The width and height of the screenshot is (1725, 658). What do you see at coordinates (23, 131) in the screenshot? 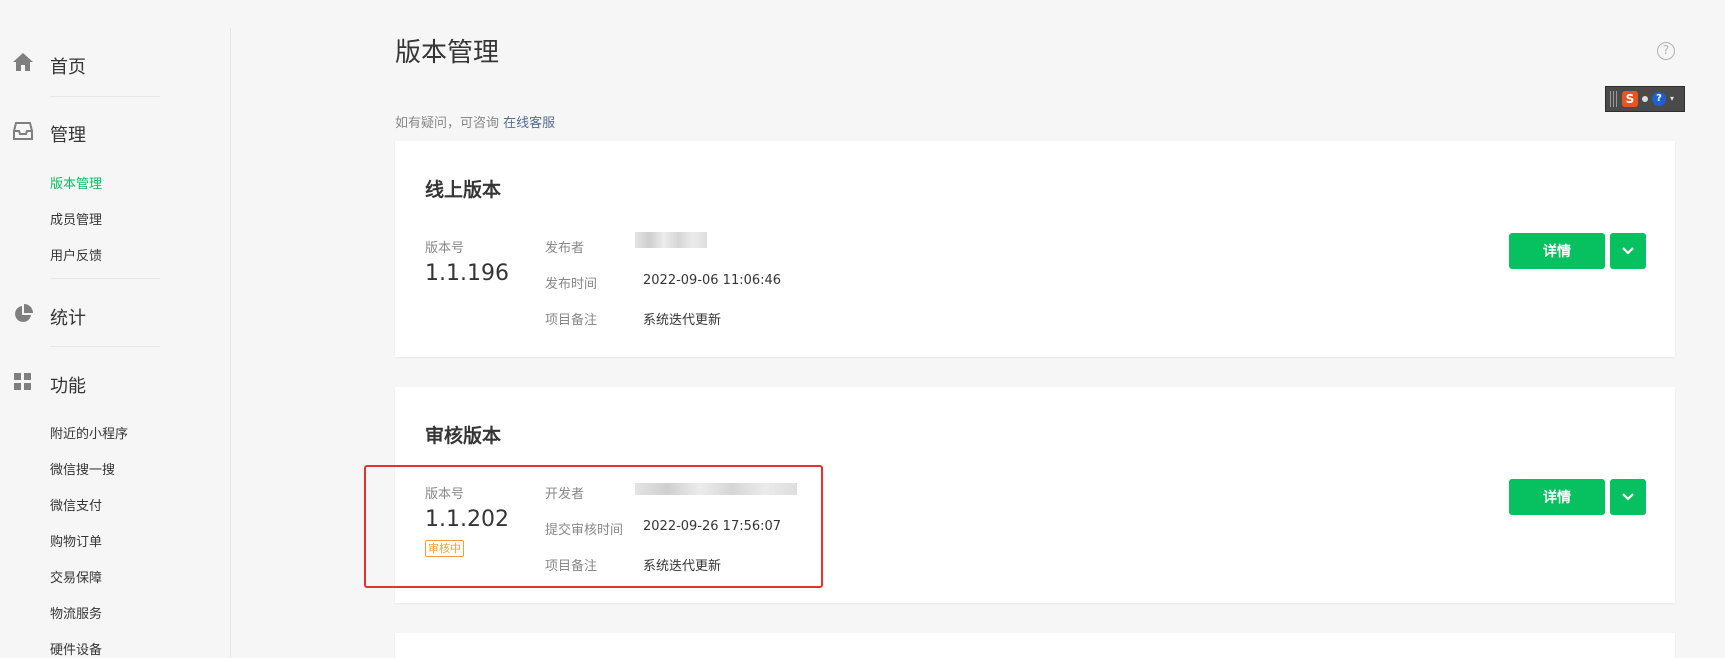
I see `inbox-icon` at bounding box center [23, 131].